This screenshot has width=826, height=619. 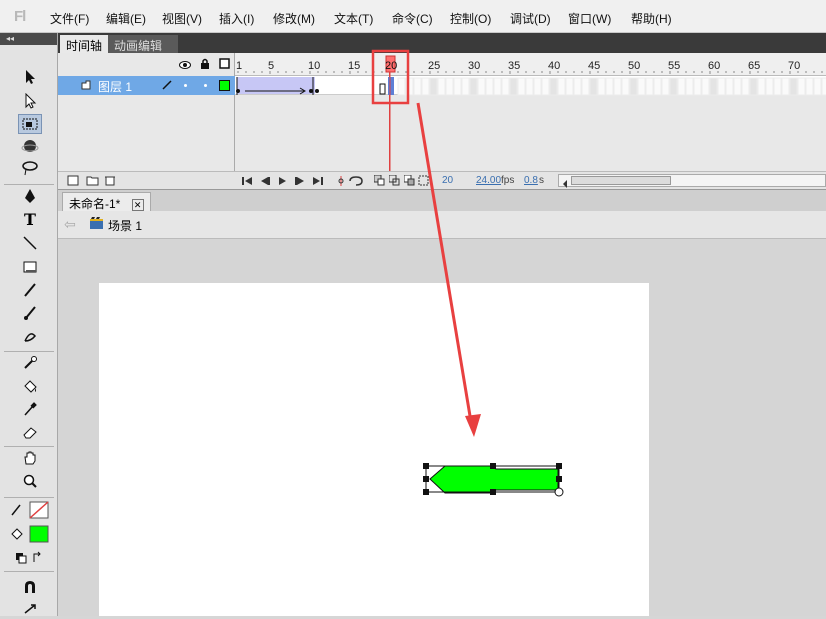 I want to click on elapsed-time: 0.8, so click(x=531, y=180).